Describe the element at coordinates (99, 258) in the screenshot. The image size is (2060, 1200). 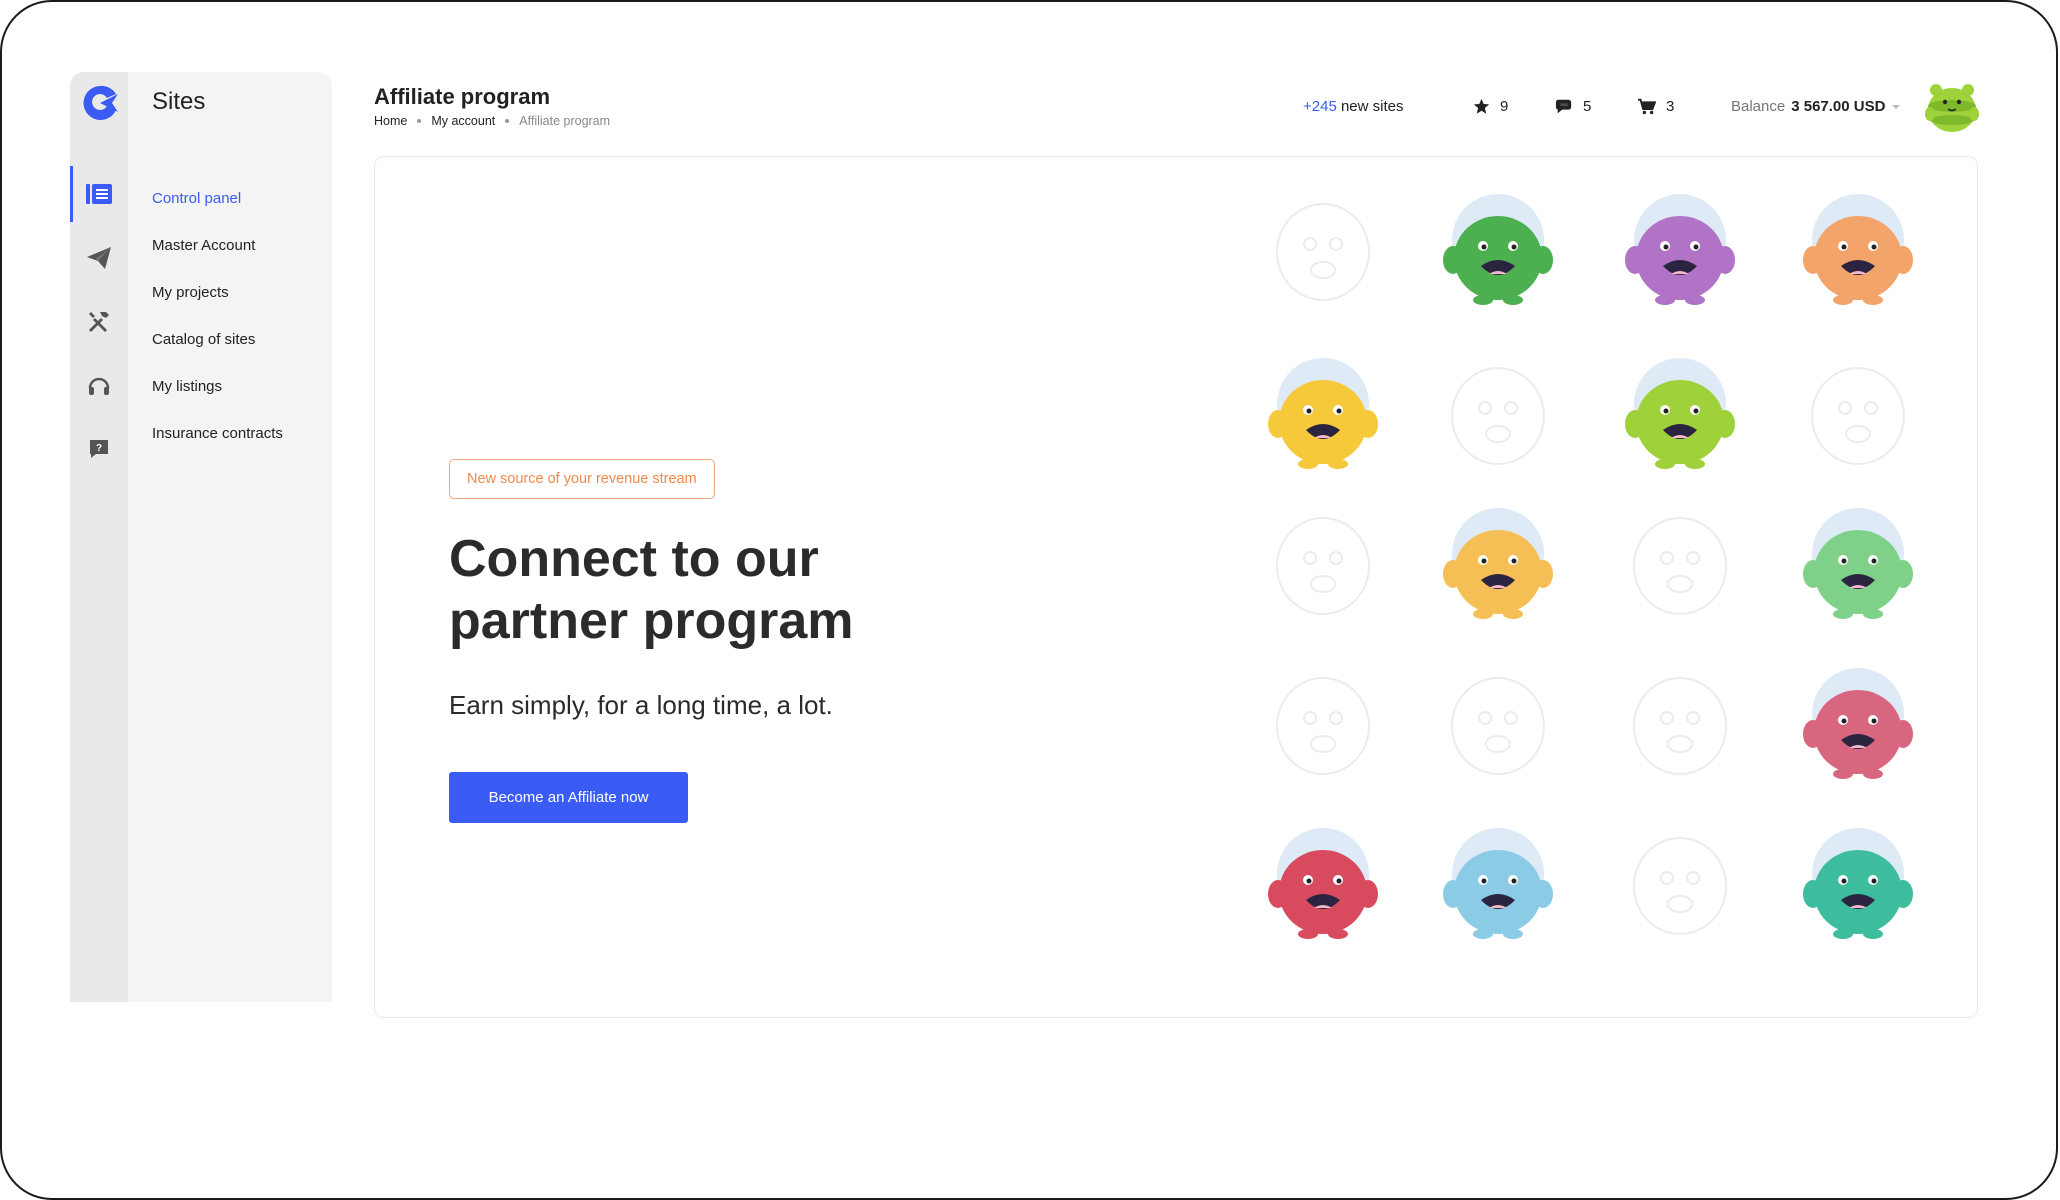
I see `paper-plane-icon` at that location.